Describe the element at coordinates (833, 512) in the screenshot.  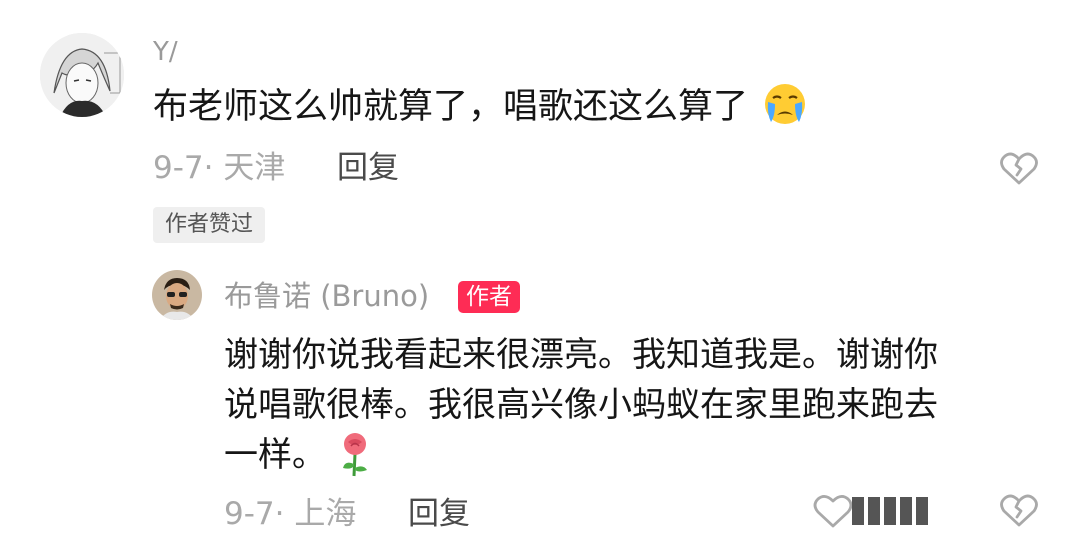
I see `heart-icon` at that location.